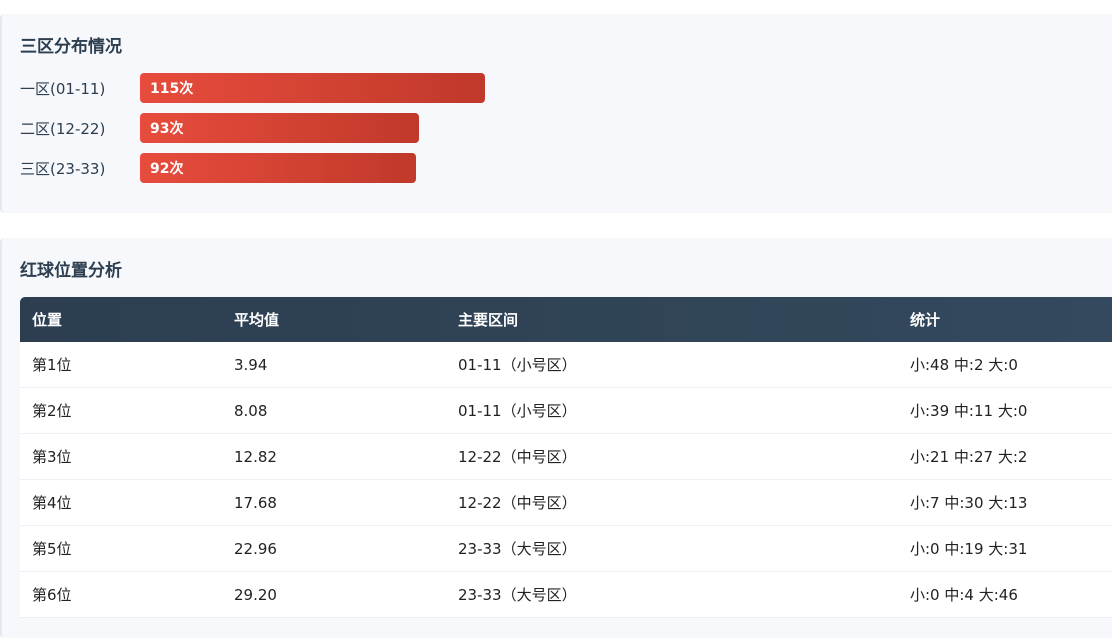 The height and width of the screenshot is (644, 1112). Describe the element at coordinates (925, 320) in the screenshot. I see `column-header-stats: 统计` at that location.